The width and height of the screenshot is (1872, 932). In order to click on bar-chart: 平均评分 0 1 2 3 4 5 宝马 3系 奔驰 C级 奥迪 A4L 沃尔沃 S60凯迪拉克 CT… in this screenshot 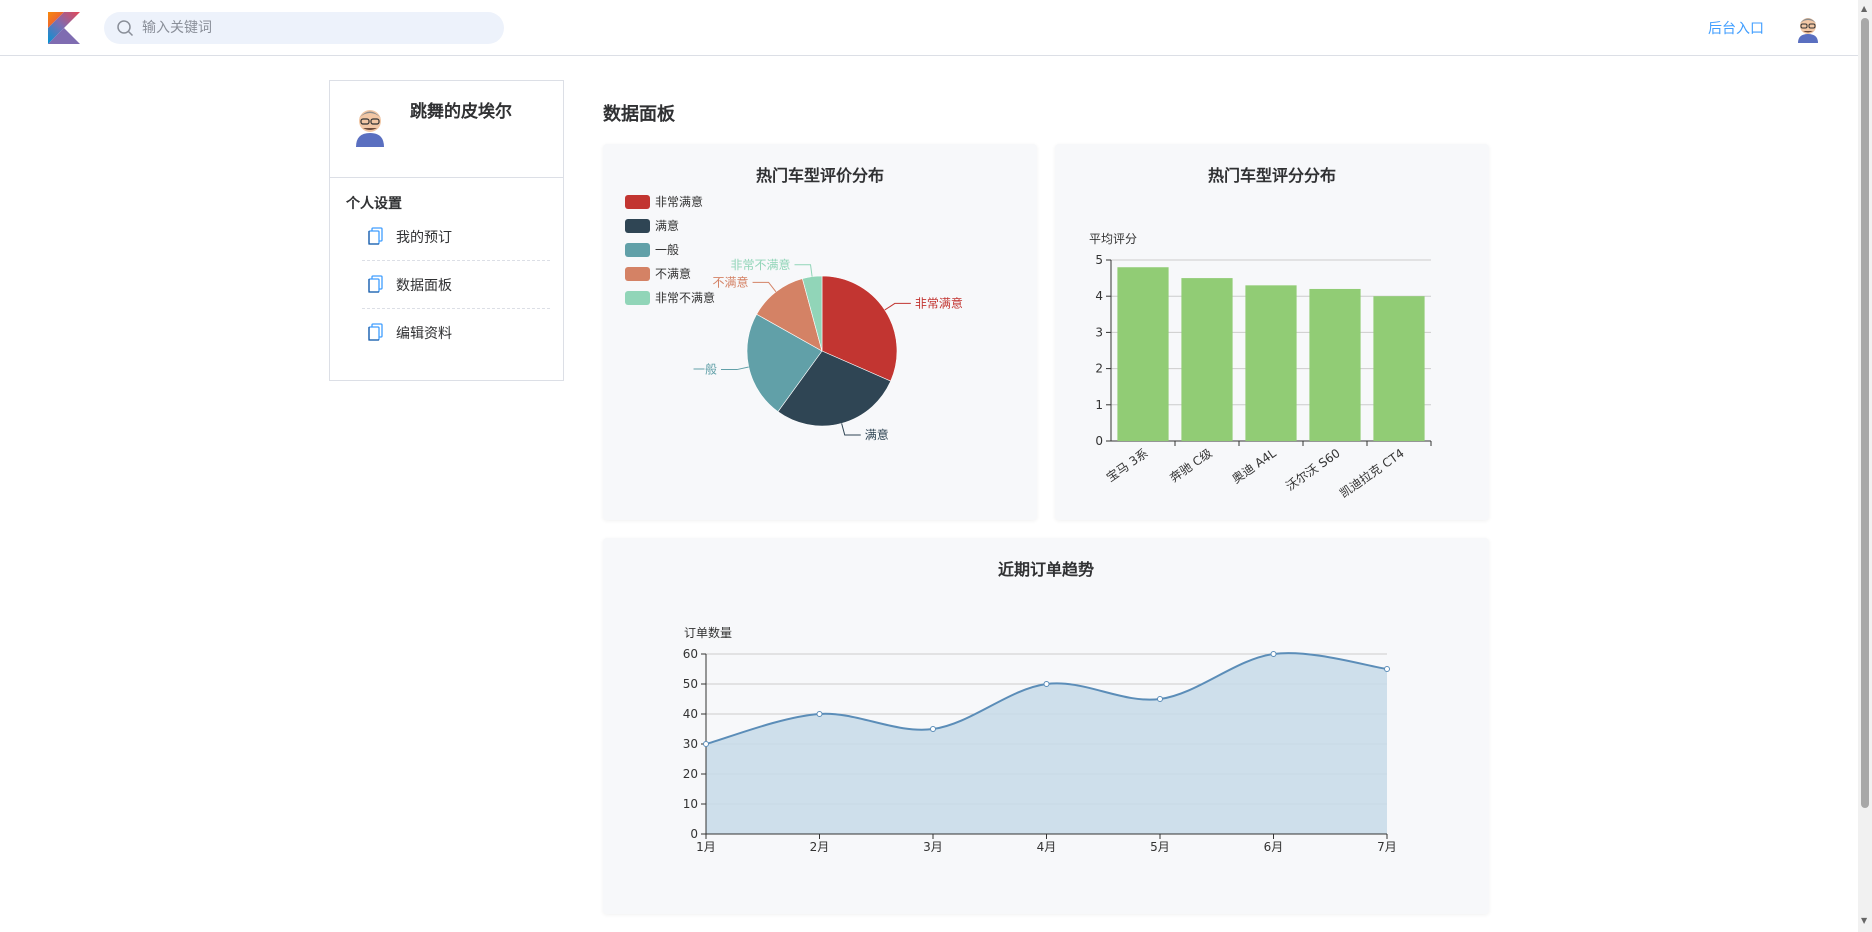, I will do `click(1260, 366)`.